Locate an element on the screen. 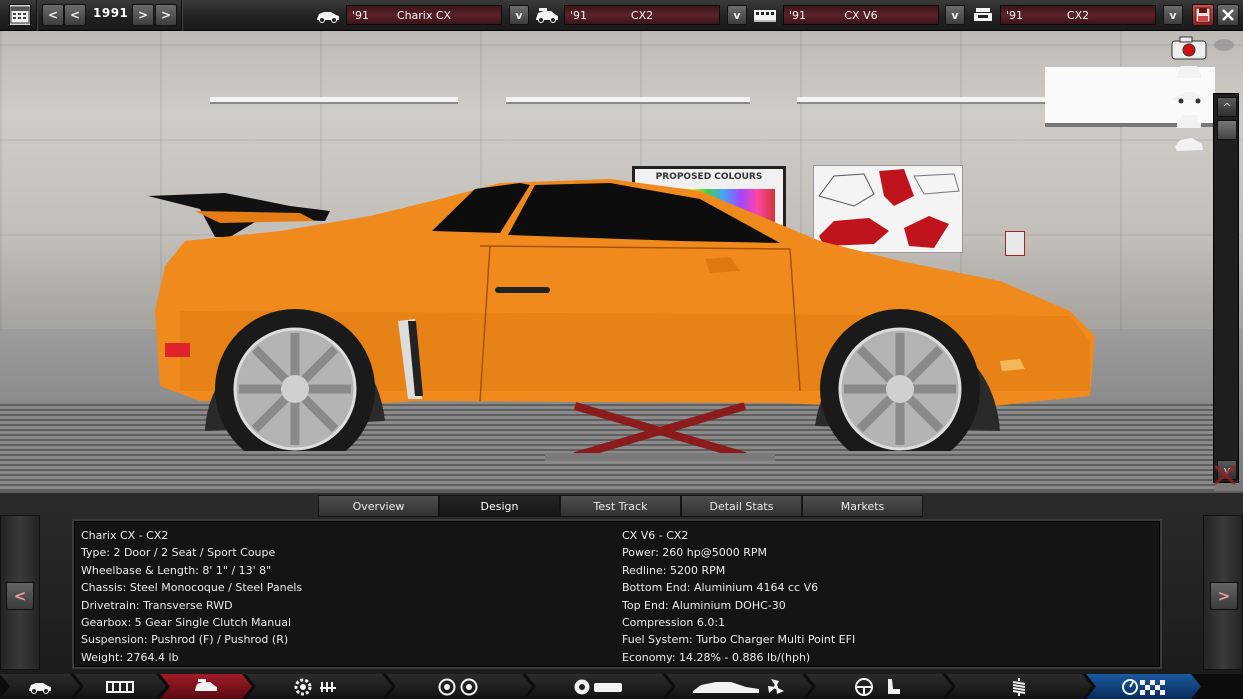 This screenshot has height=699, width=1243. tab-design: Design is located at coordinates (499, 506).